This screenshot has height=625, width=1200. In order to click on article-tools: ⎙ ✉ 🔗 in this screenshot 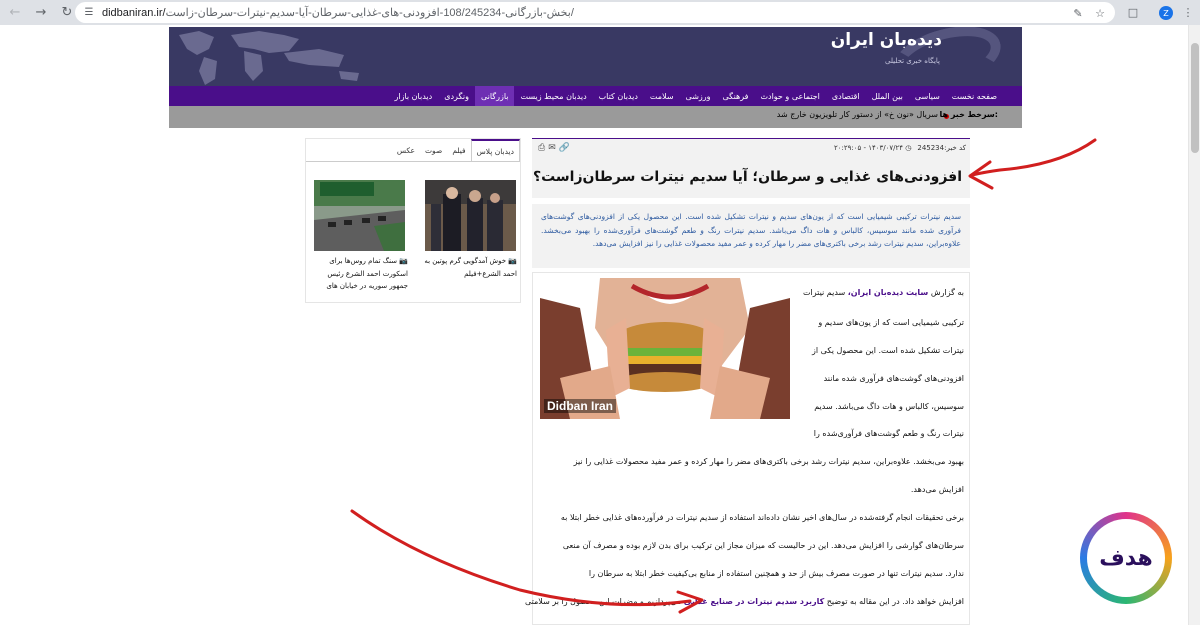, I will do `click(554, 148)`.